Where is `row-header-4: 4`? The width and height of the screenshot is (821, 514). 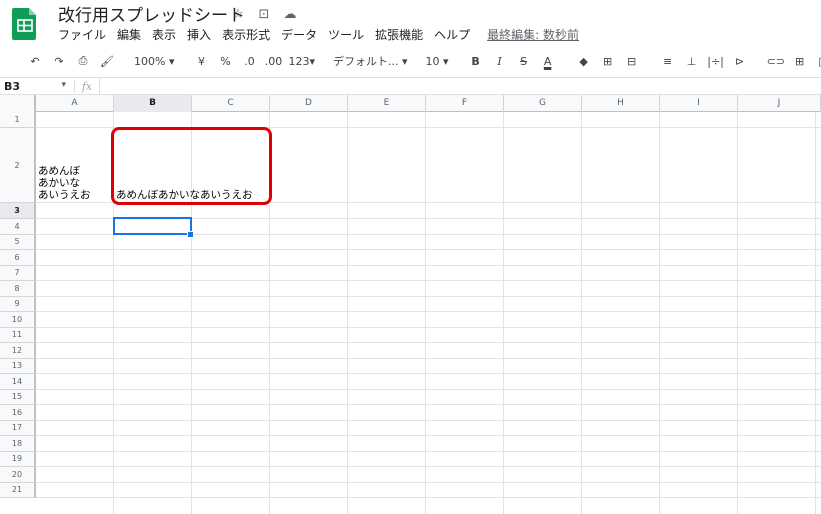 row-header-4: 4 is located at coordinates (18, 227).